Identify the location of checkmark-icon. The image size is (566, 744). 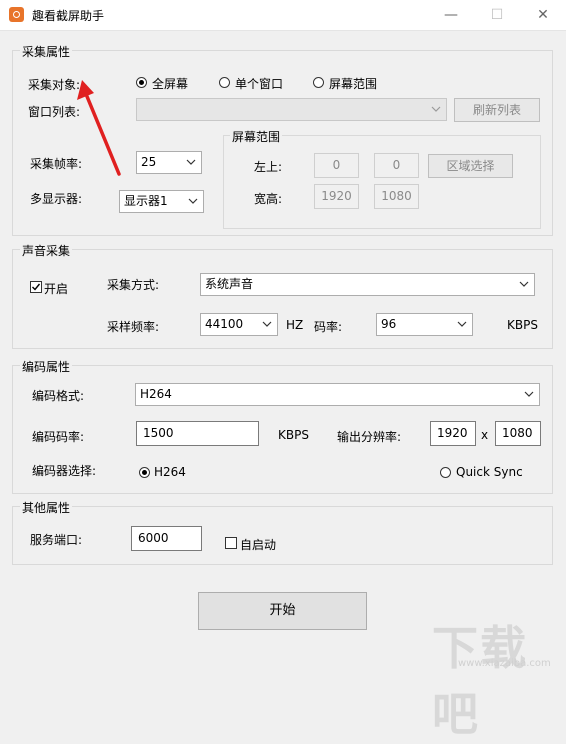
(36, 287).